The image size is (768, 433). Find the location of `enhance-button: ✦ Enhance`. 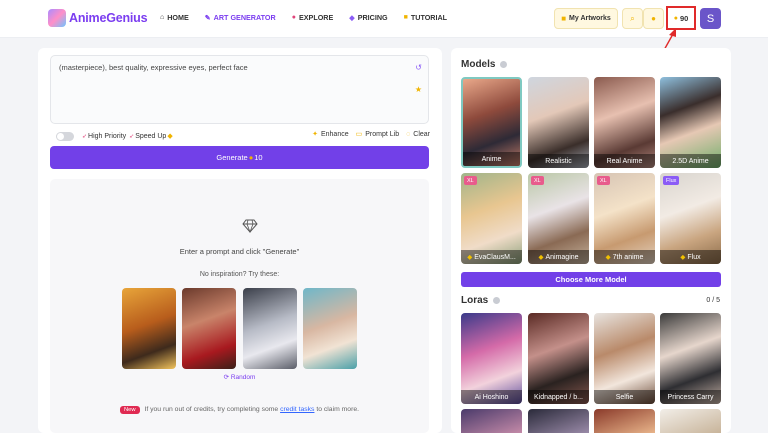

enhance-button: ✦ Enhance is located at coordinates (330, 134).